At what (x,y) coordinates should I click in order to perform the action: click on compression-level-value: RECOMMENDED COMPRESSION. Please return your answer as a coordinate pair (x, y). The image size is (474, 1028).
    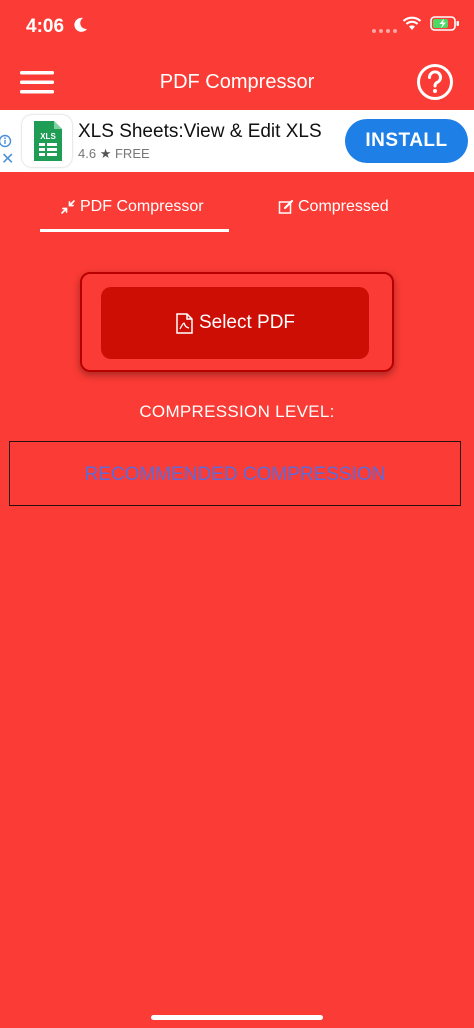
    Looking at the image, I should click on (235, 474).